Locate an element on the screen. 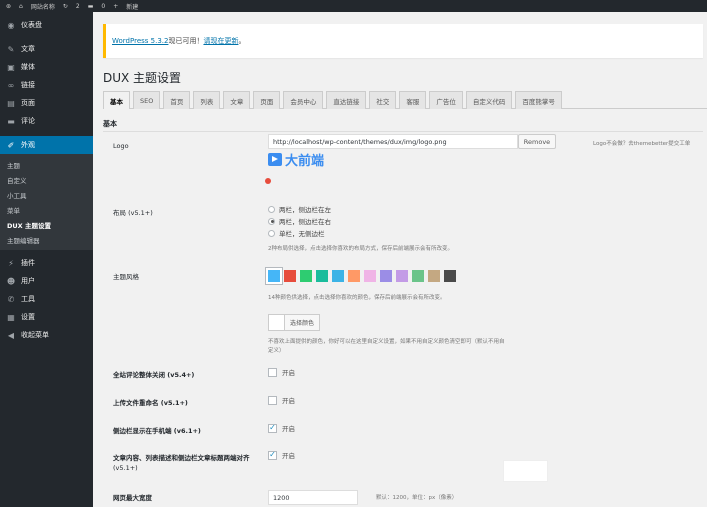  collapse-icon: ◀ is located at coordinates (11, 335).